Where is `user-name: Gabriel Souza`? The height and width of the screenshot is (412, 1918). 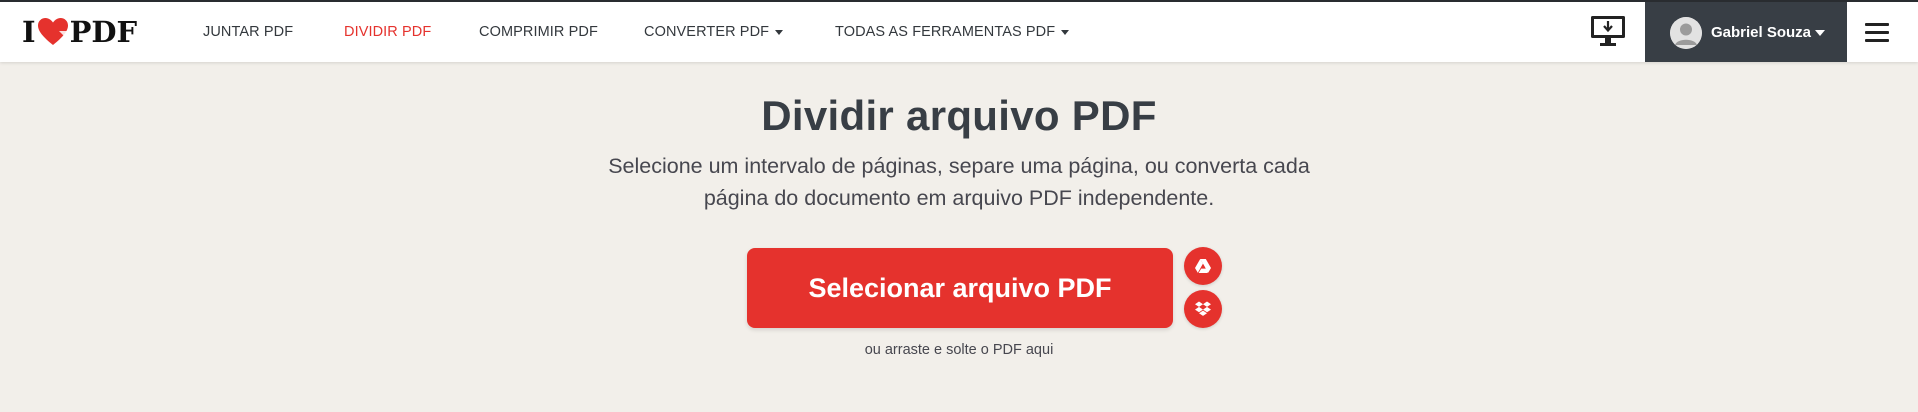 user-name: Gabriel Souza is located at coordinates (1761, 32).